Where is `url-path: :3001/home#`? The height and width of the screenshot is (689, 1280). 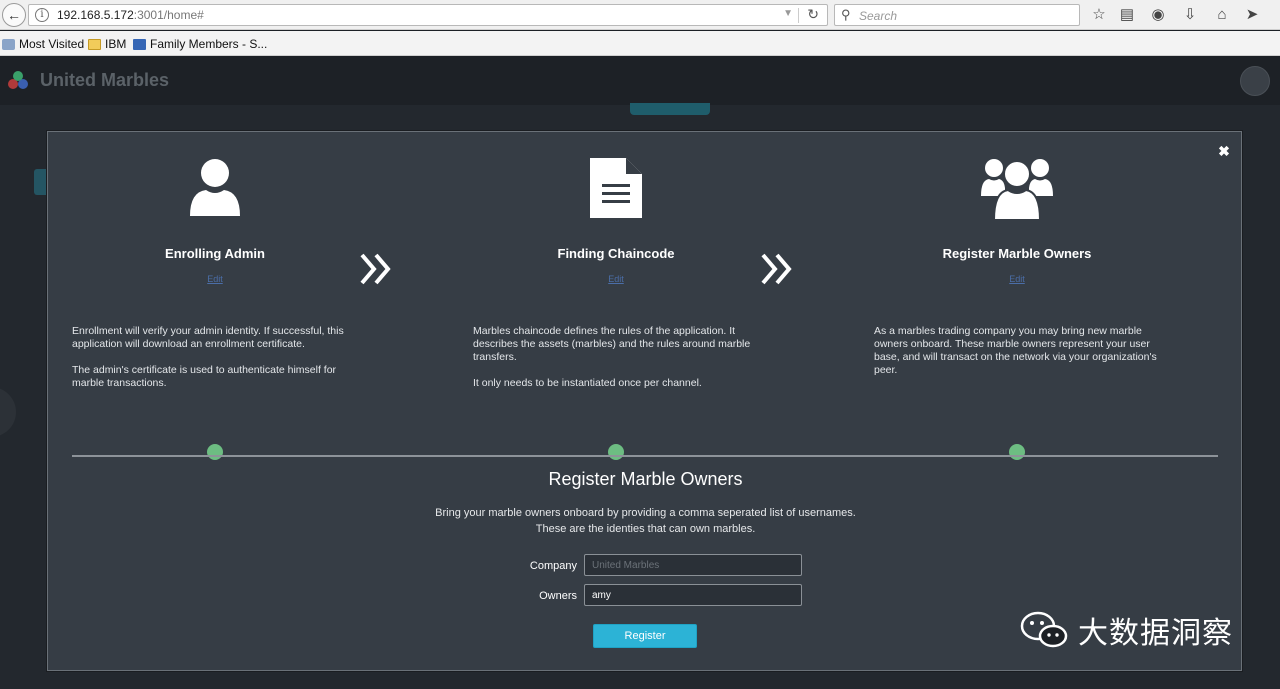 url-path: :3001/home# is located at coordinates (168, 15).